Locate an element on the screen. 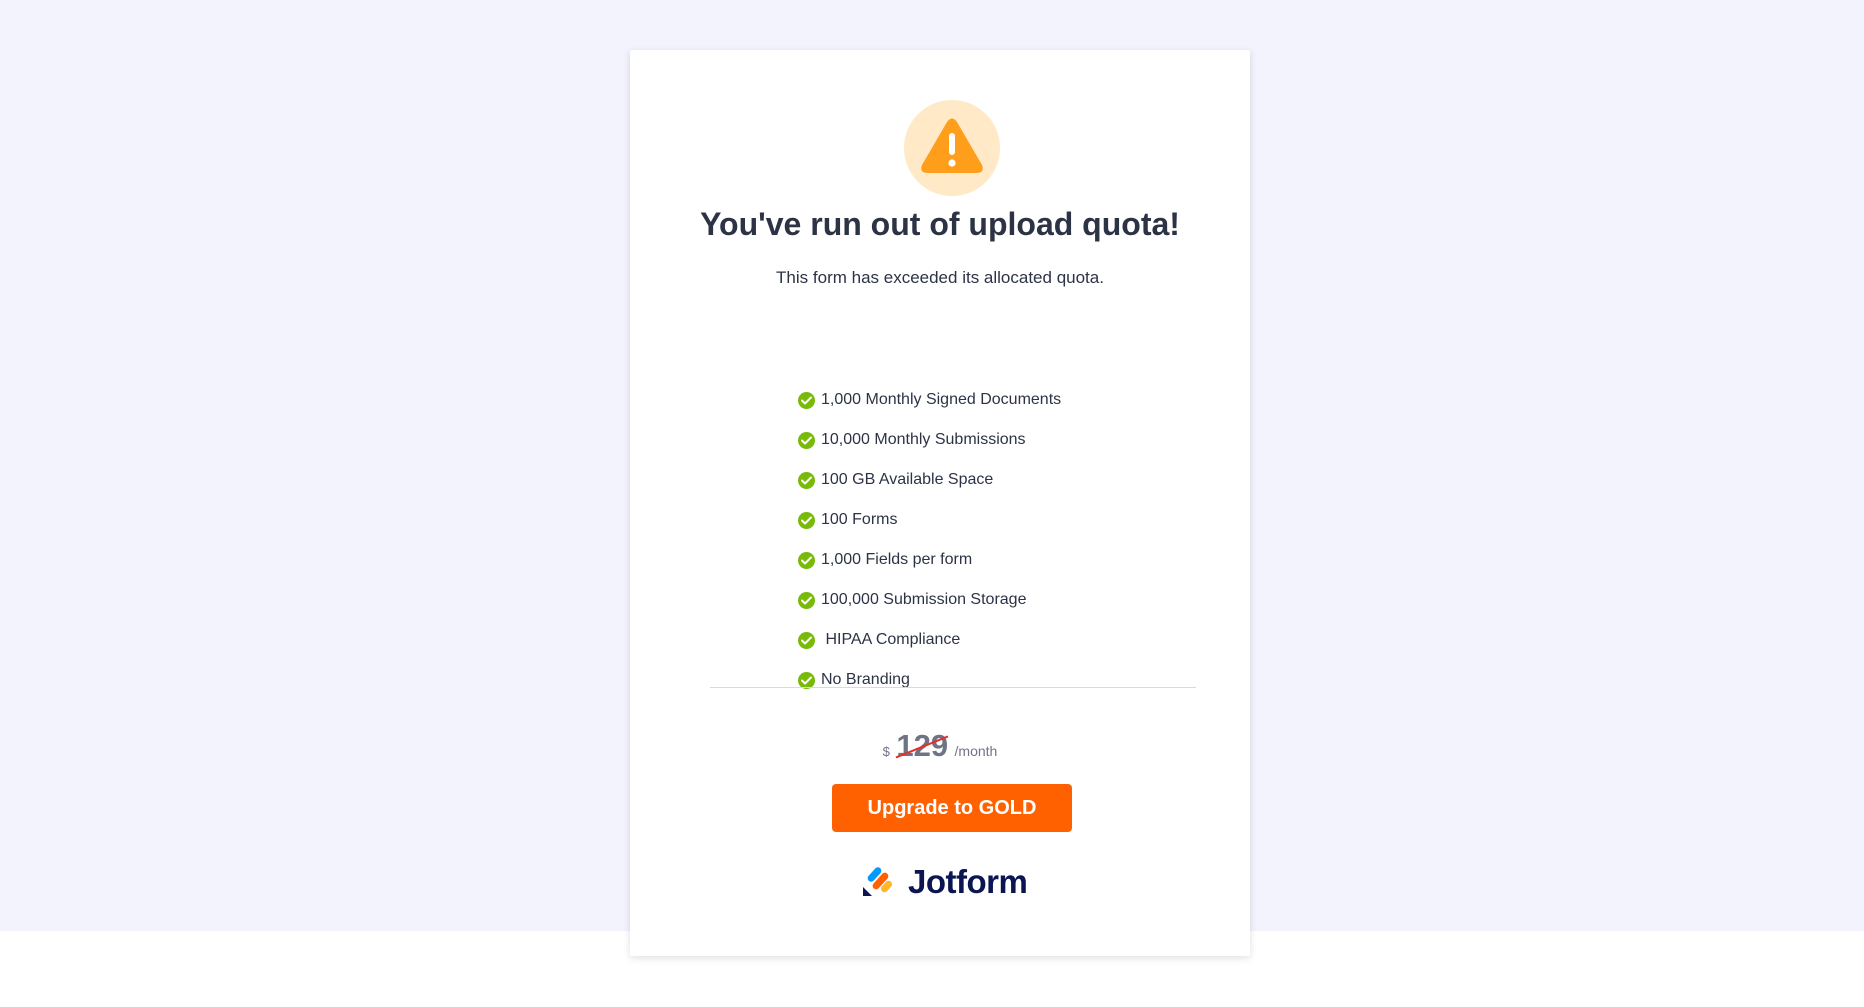  feature-item: 100 Forms is located at coordinates (929, 520).